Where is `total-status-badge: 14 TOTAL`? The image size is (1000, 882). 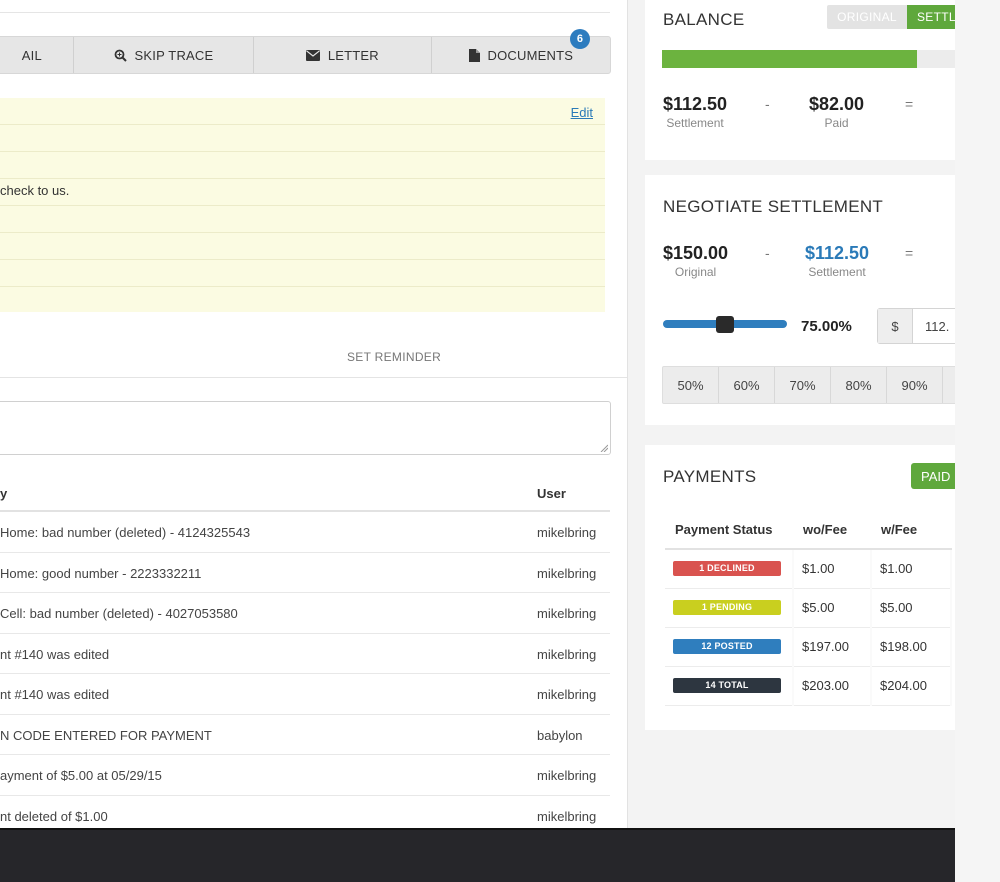 total-status-badge: 14 TOTAL is located at coordinates (727, 685).